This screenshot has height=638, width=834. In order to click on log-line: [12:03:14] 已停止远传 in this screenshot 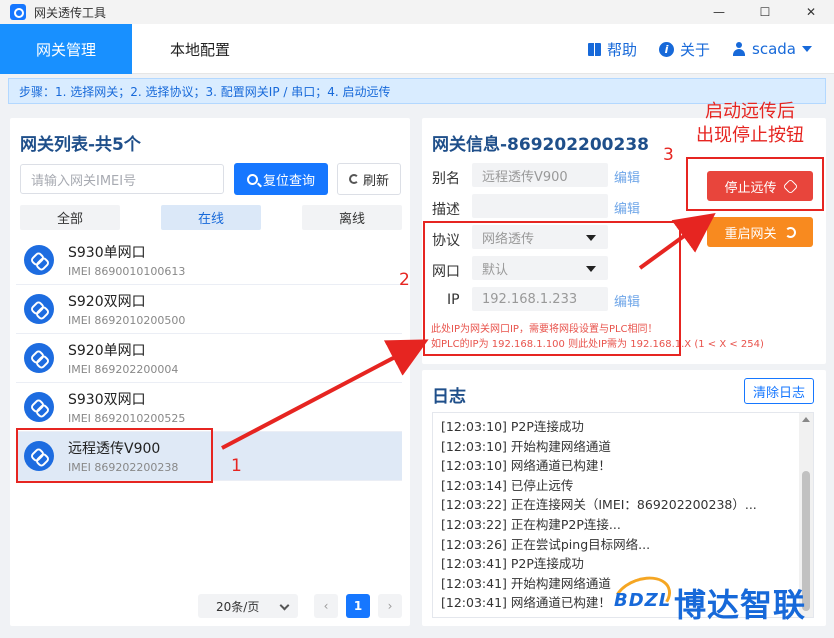, I will do `click(507, 485)`.